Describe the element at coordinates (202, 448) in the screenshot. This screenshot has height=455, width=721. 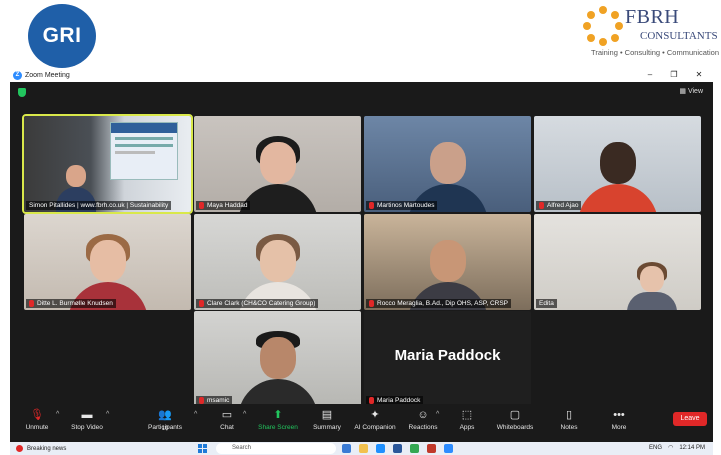
I see `windows-start-icon` at that location.